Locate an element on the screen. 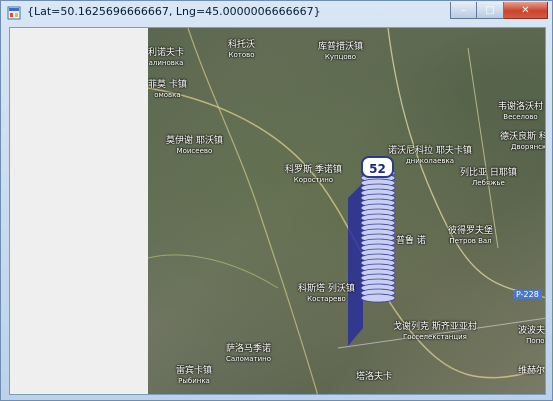 Image resolution: width=553 pixels, height=401 pixels. place-ru: Госселекстанция is located at coordinates (434, 337).